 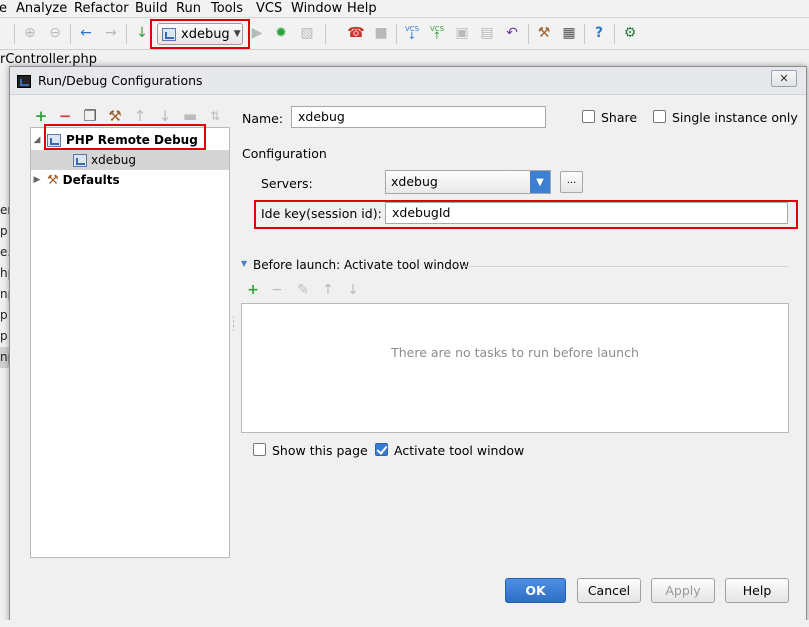 What do you see at coordinates (215, 116) in the screenshot?
I see `sort-icon: ⇅` at bounding box center [215, 116].